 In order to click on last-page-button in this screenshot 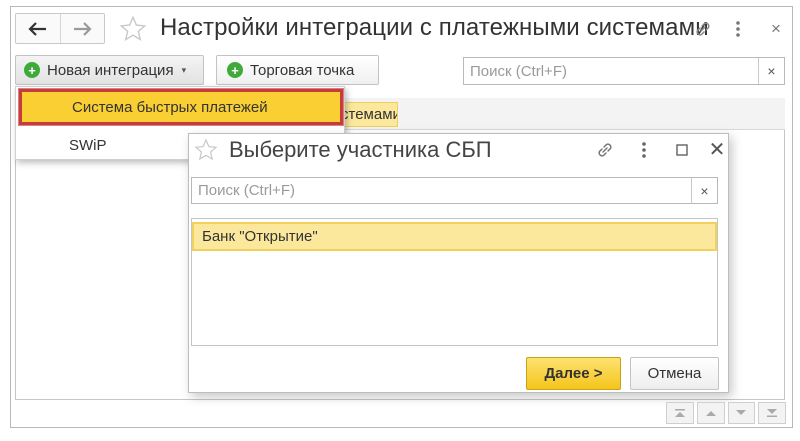, I will do `click(772, 413)`.